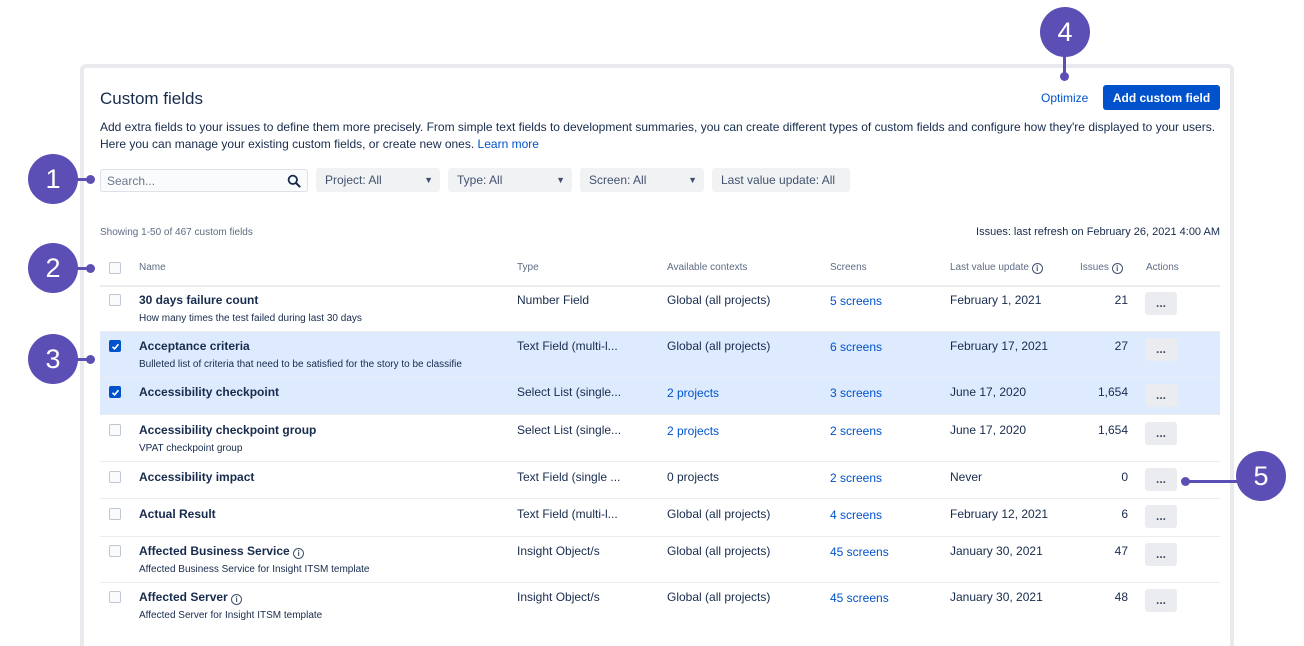 This screenshot has width=1304, height=646. What do you see at coordinates (196, 477) in the screenshot?
I see `field-name: Accessibility impact` at bounding box center [196, 477].